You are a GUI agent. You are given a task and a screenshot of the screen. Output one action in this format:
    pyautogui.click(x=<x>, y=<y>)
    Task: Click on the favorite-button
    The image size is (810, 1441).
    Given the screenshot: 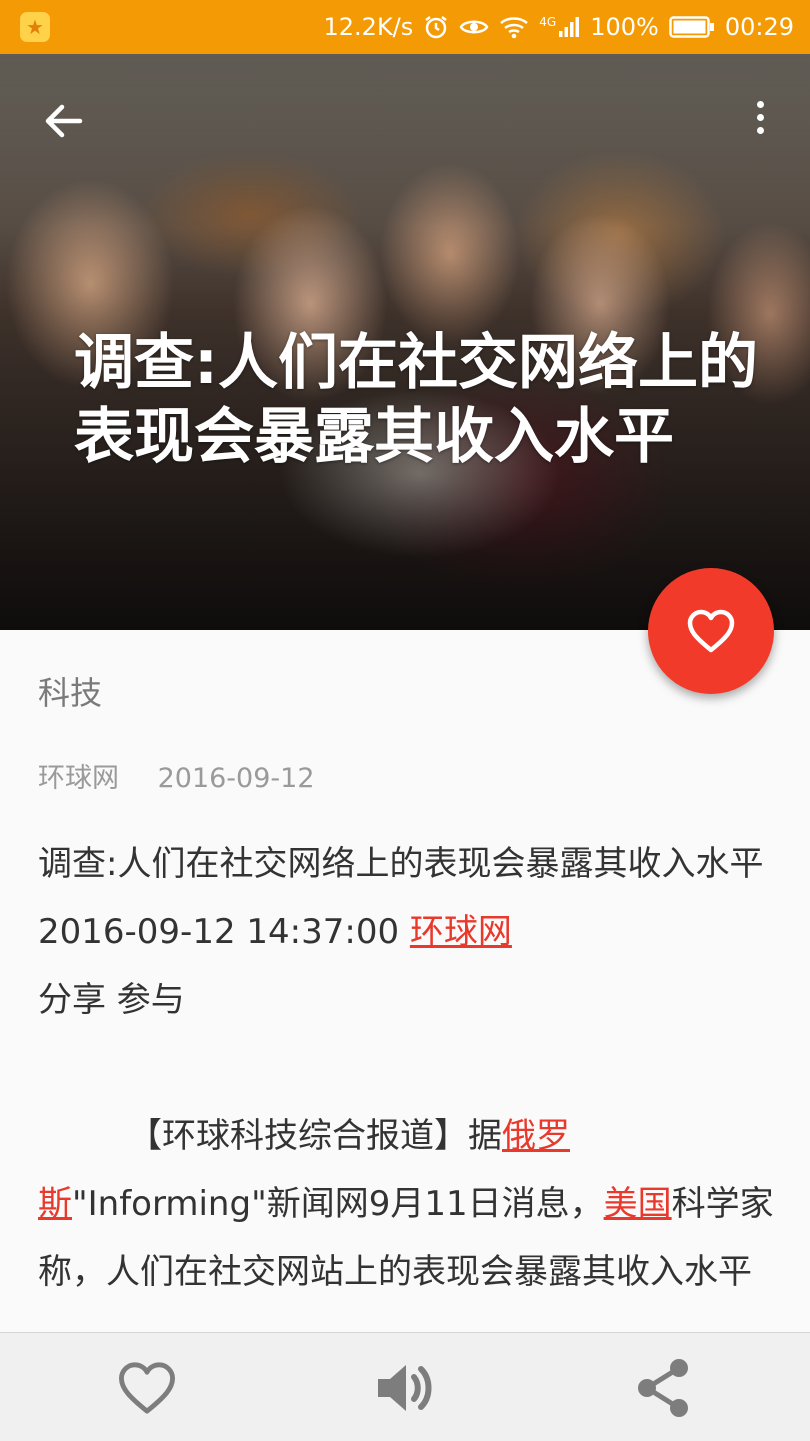 What is the action you would take?
    pyautogui.click(x=147, y=1388)
    